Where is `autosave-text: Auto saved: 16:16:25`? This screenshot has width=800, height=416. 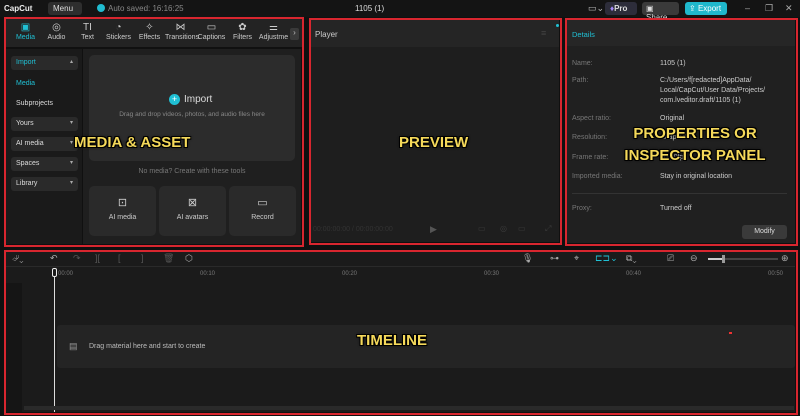
autosave-text: Auto saved: 16:16:25 is located at coordinates (146, 8).